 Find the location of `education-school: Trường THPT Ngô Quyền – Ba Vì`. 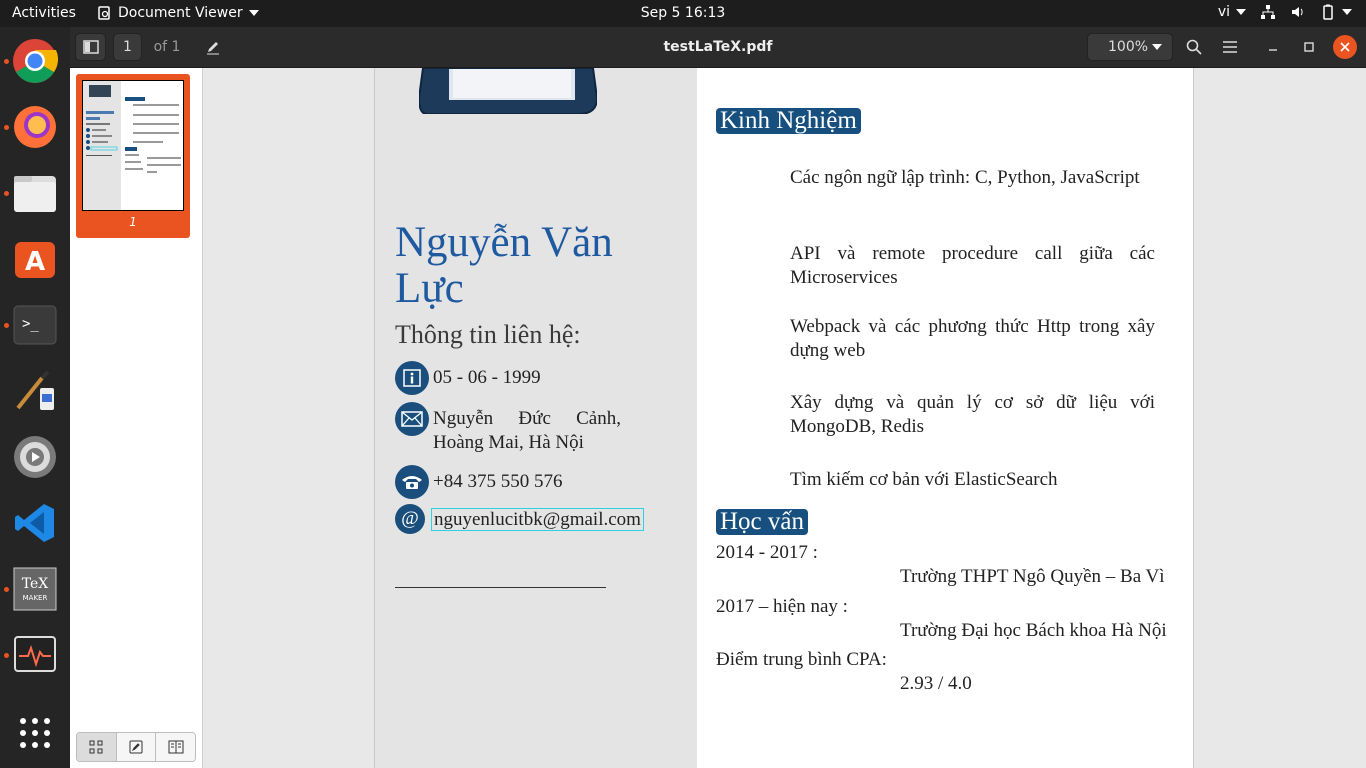

education-school: Trường THPT Ngô Quyền – Ba Vì is located at coordinates (1032, 576).